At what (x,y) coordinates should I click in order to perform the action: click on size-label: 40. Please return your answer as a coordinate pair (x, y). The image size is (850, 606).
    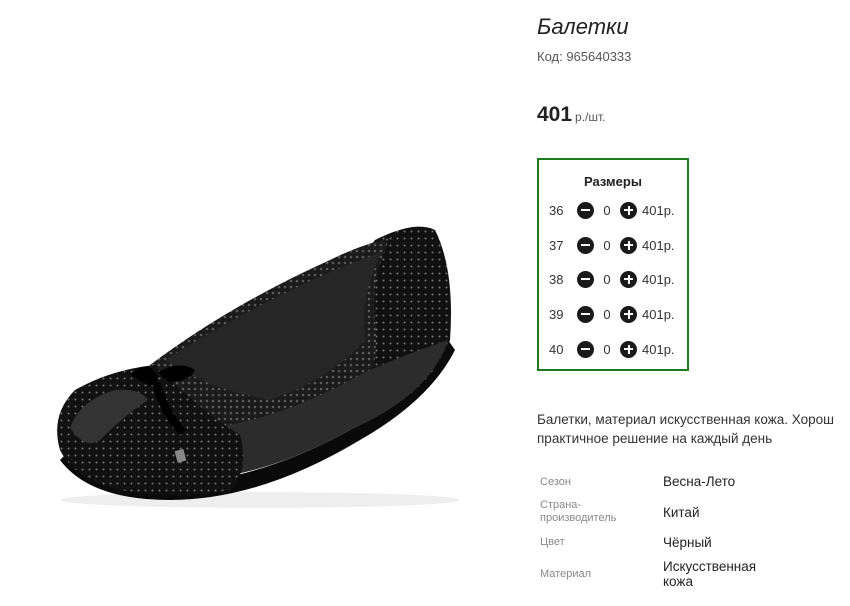
    Looking at the image, I should click on (556, 349).